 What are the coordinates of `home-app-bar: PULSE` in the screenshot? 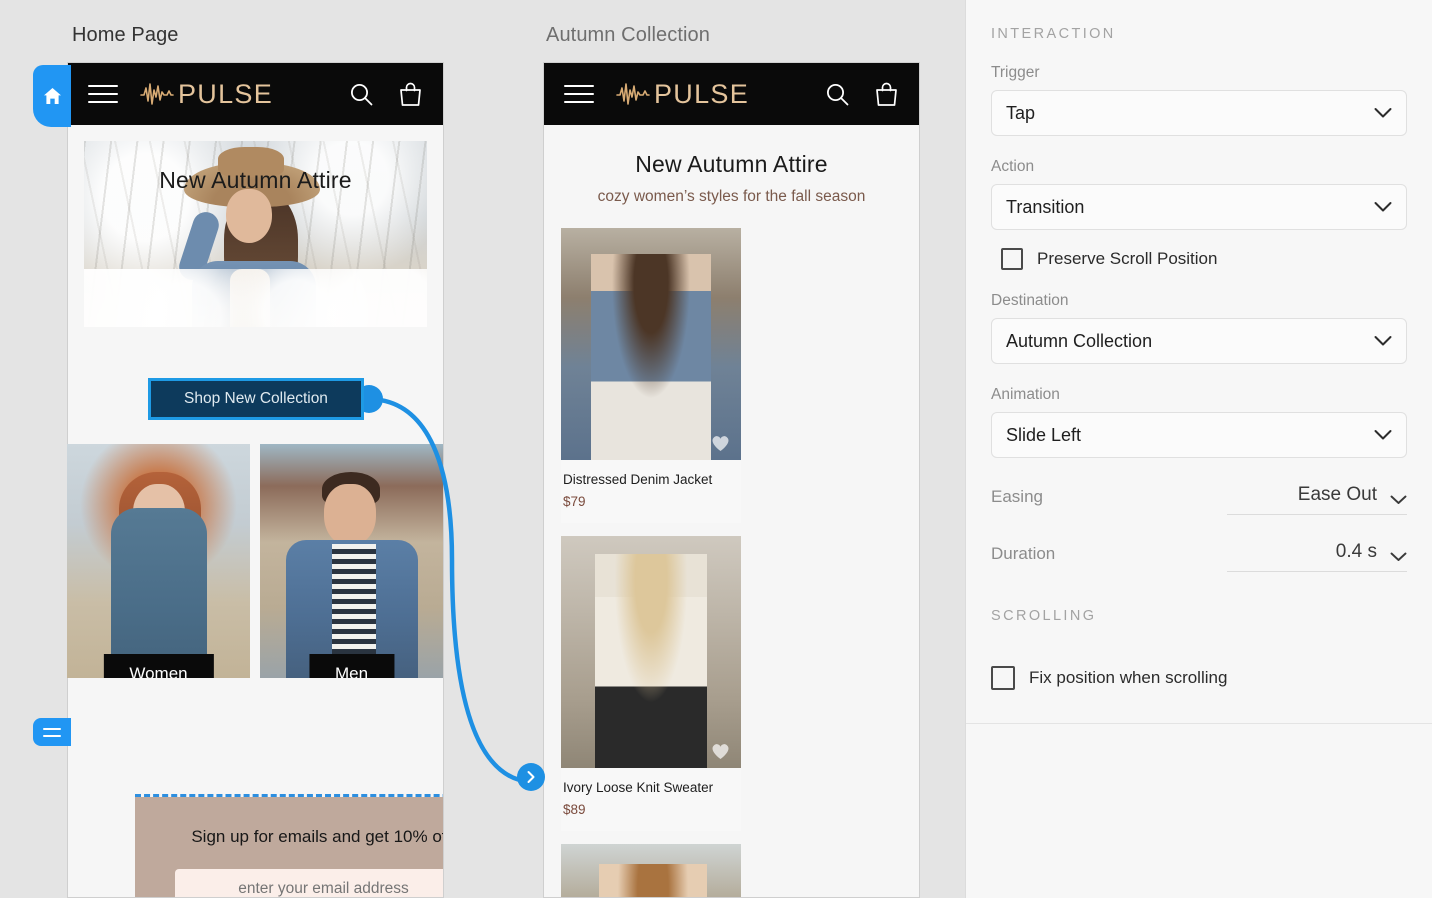 It's located at (255, 94).